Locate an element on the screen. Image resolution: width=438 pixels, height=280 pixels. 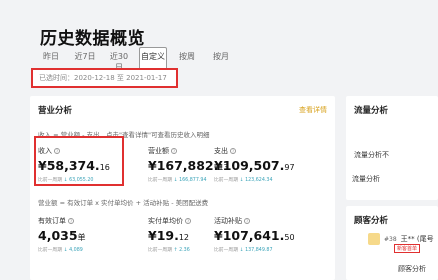
metric-expense-dec: 97 is located at coordinates (289, 167).